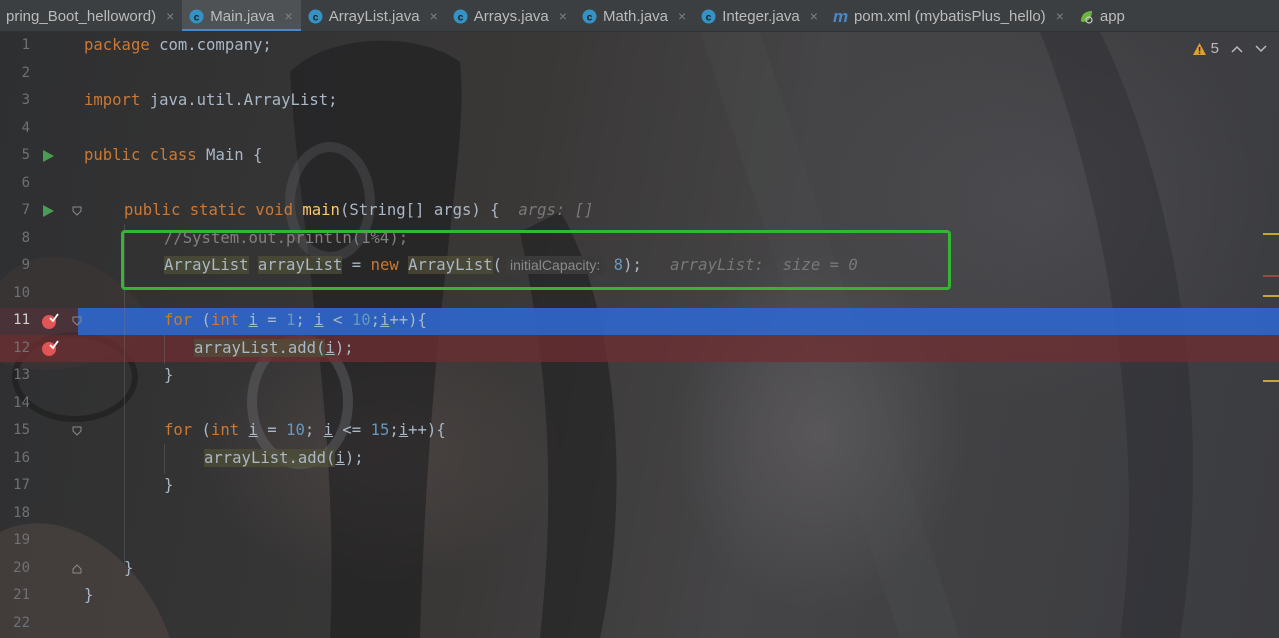  Describe the element at coordinates (21, 540) in the screenshot. I see `line-number: 19` at that location.